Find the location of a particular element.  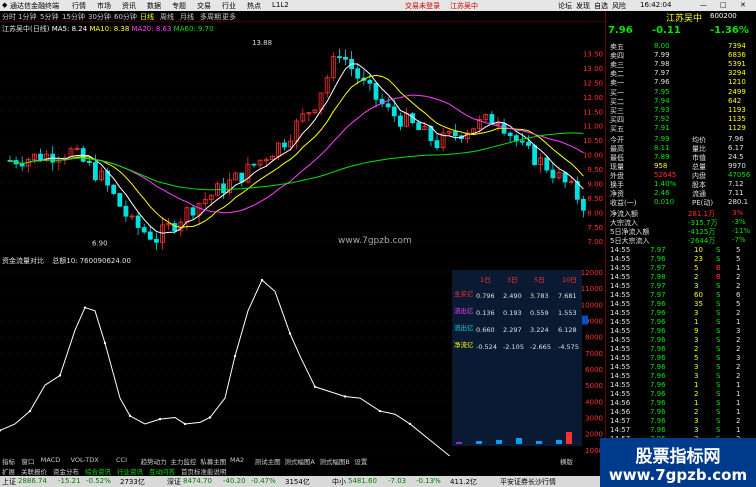

indicator-tab-2: MACD is located at coordinates (50, 460).